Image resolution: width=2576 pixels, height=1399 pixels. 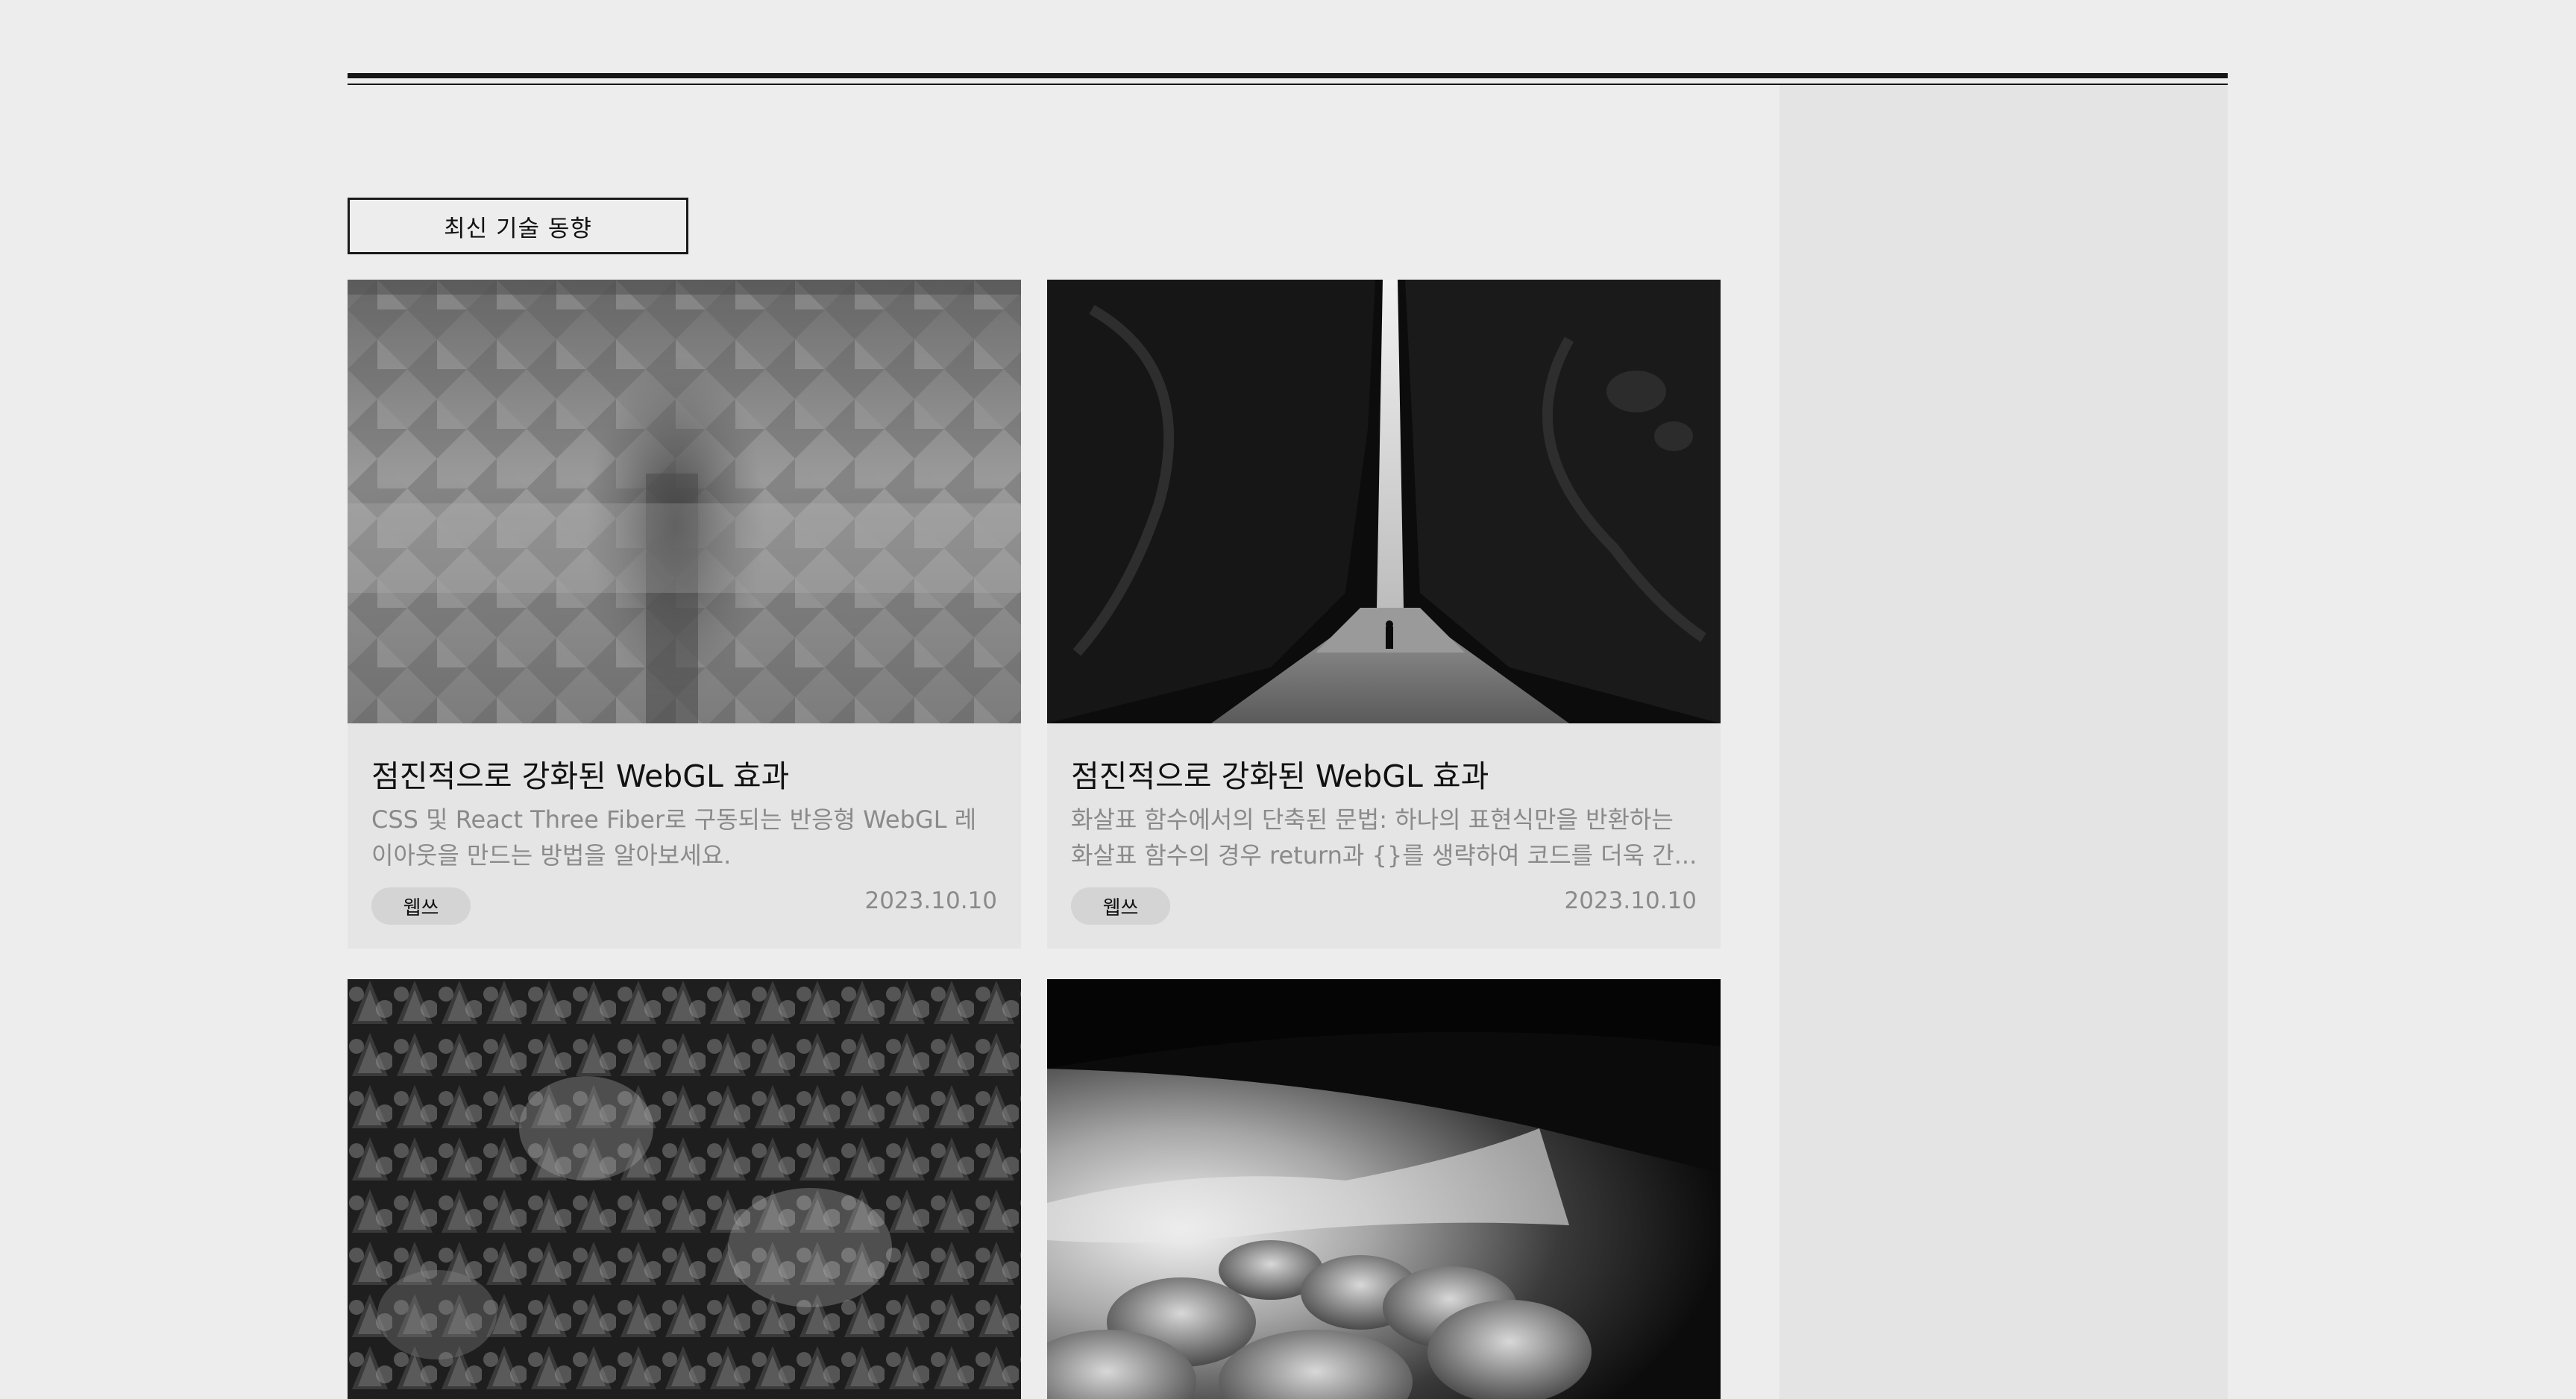 I want to click on header-rule-thick, so click(x=1288, y=75).